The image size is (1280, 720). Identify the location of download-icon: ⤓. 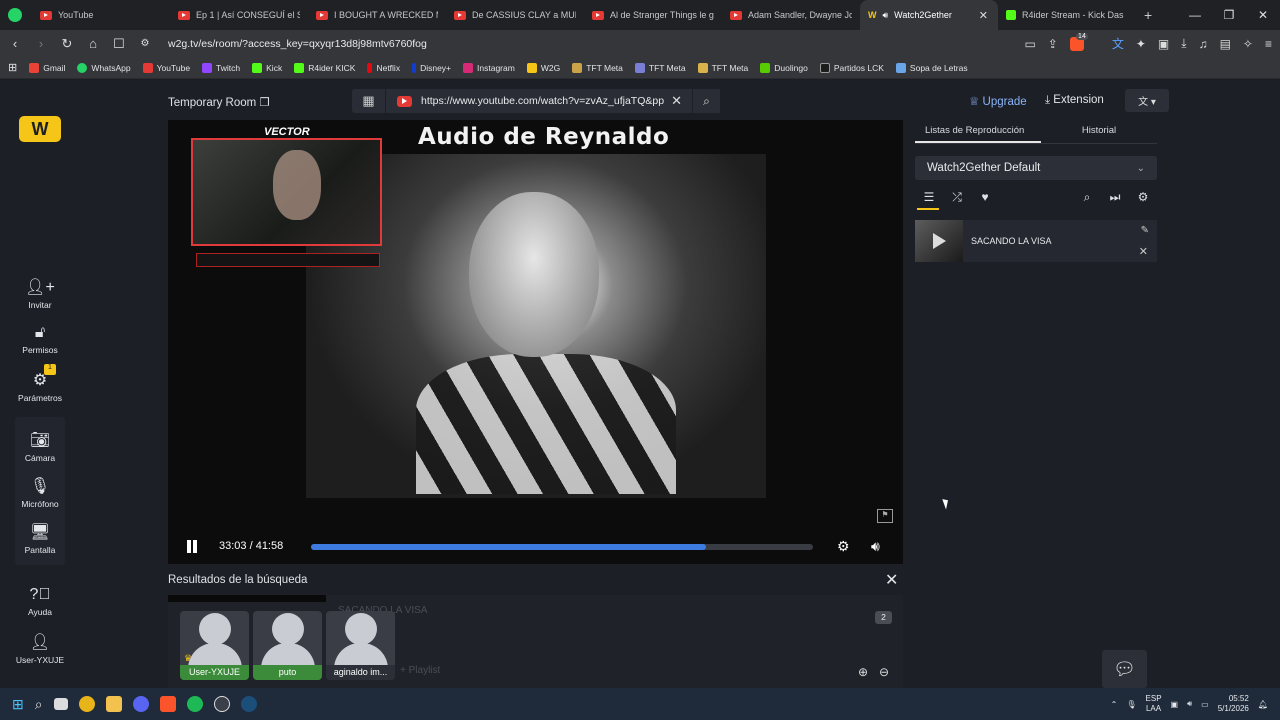
(1183, 43).